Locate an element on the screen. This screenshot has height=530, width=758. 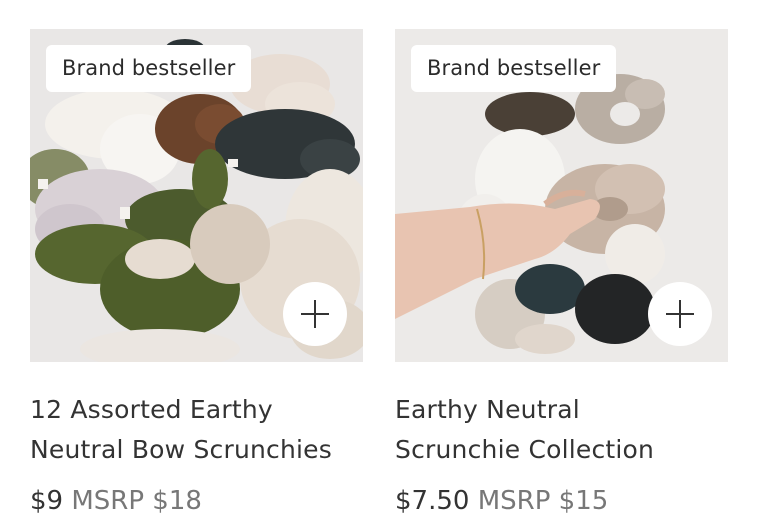
product-msrp: MSRP $15 is located at coordinates (543, 501).